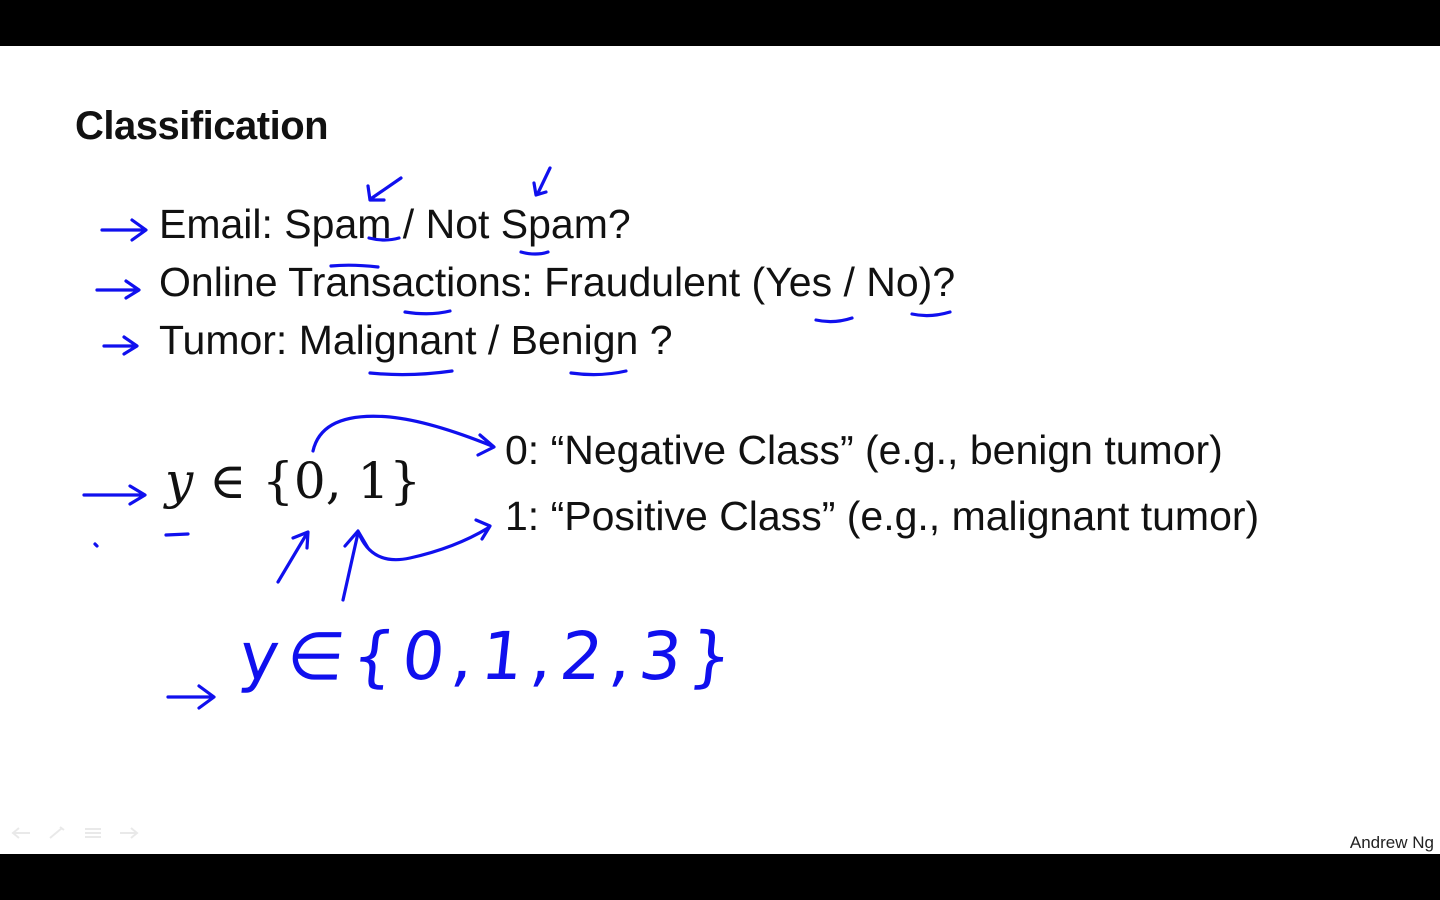 This screenshot has height=900, width=1440. What do you see at coordinates (1391, 842) in the screenshot?
I see `author-credit: Andrew Ng` at bounding box center [1391, 842].